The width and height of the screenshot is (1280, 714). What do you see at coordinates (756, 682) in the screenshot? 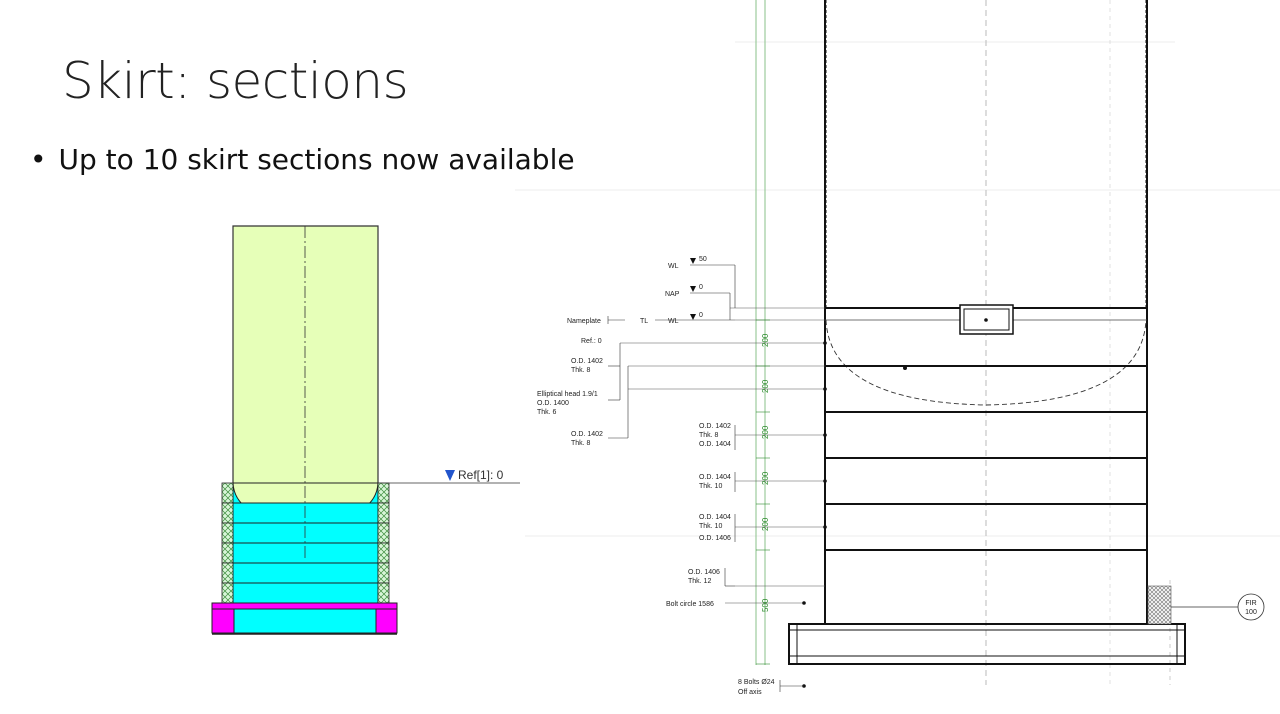
I see `bolts-line1: 8 Bolts Ø24` at bounding box center [756, 682].